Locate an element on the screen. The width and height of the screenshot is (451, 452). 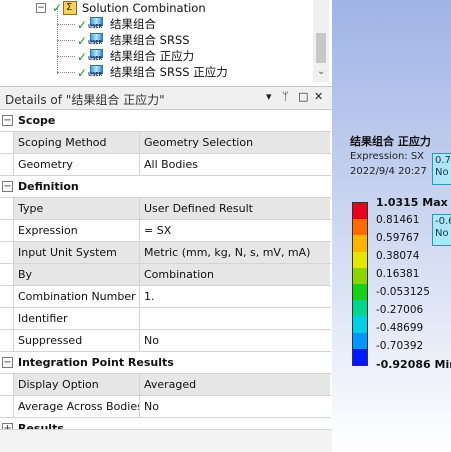
tree-node-result: ✓ USER 结果组合 SRSS is located at coordinates (155, 40).